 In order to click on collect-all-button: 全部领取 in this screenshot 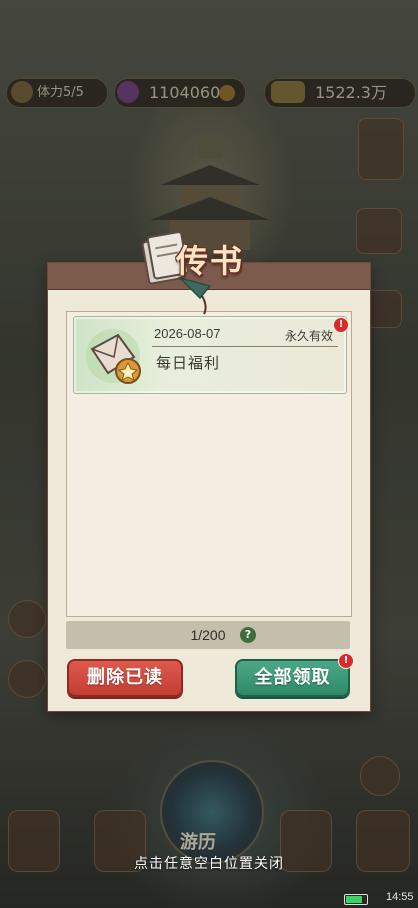, I will do `click(292, 678)`.